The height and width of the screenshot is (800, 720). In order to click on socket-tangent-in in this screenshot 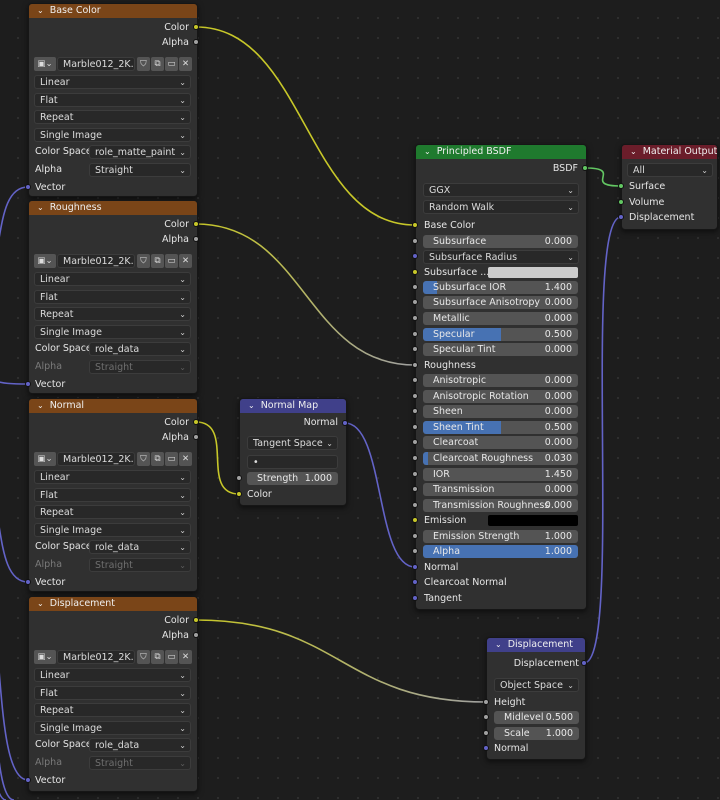, I will do `click(415, 598)`.